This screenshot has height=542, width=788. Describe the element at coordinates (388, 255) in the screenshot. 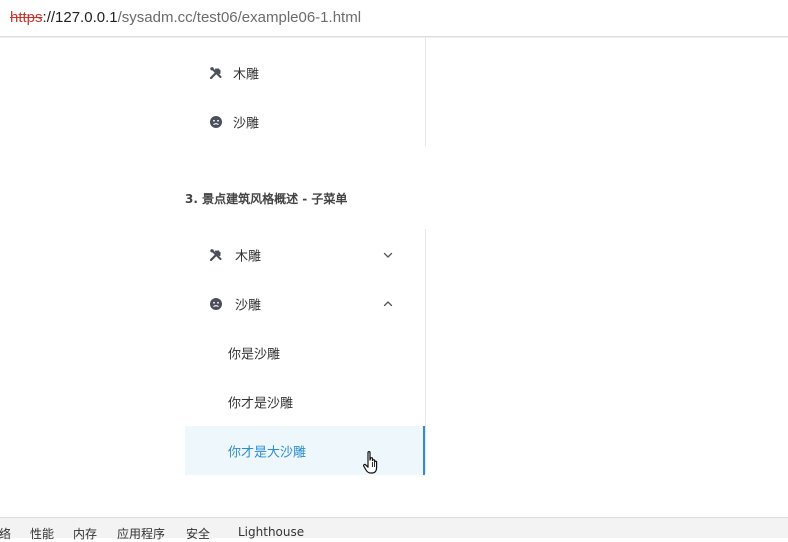

I see `chevron-down-icon` at that location.